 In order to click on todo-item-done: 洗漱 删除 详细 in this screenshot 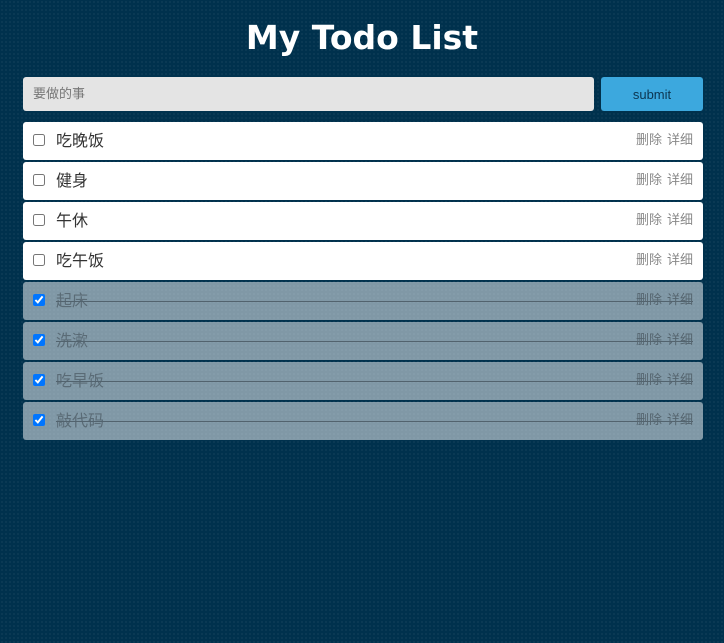, I will do `click(363, 341)`.